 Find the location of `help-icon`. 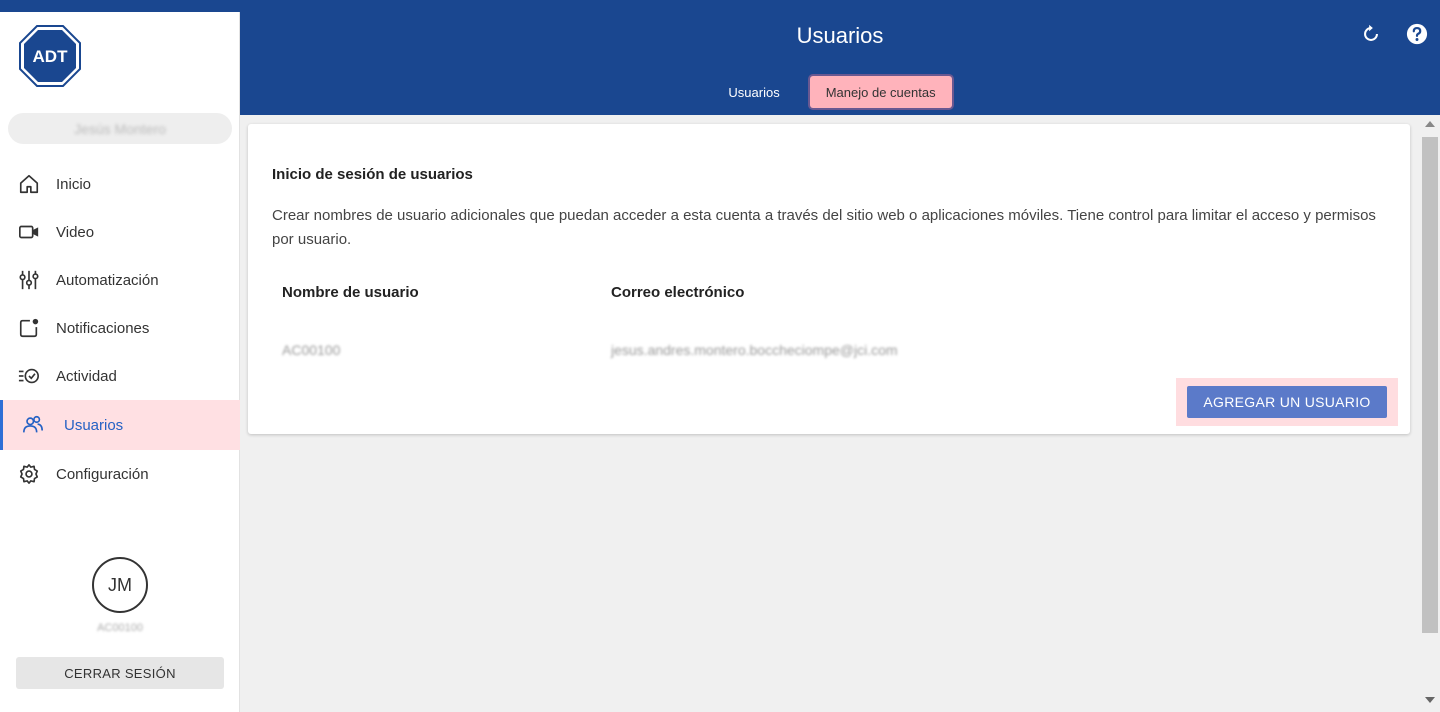

help-icon is located at coordinates (1417, 34).